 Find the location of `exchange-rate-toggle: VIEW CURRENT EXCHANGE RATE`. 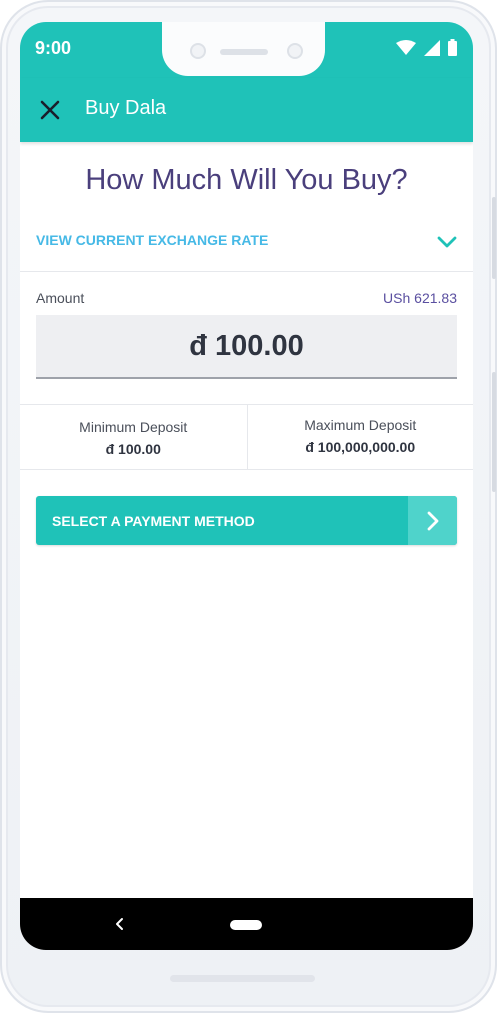

exchange-rate-toggle: VIEW CURRENT EXCHANGE RATE is located at coordinates (246, 245).